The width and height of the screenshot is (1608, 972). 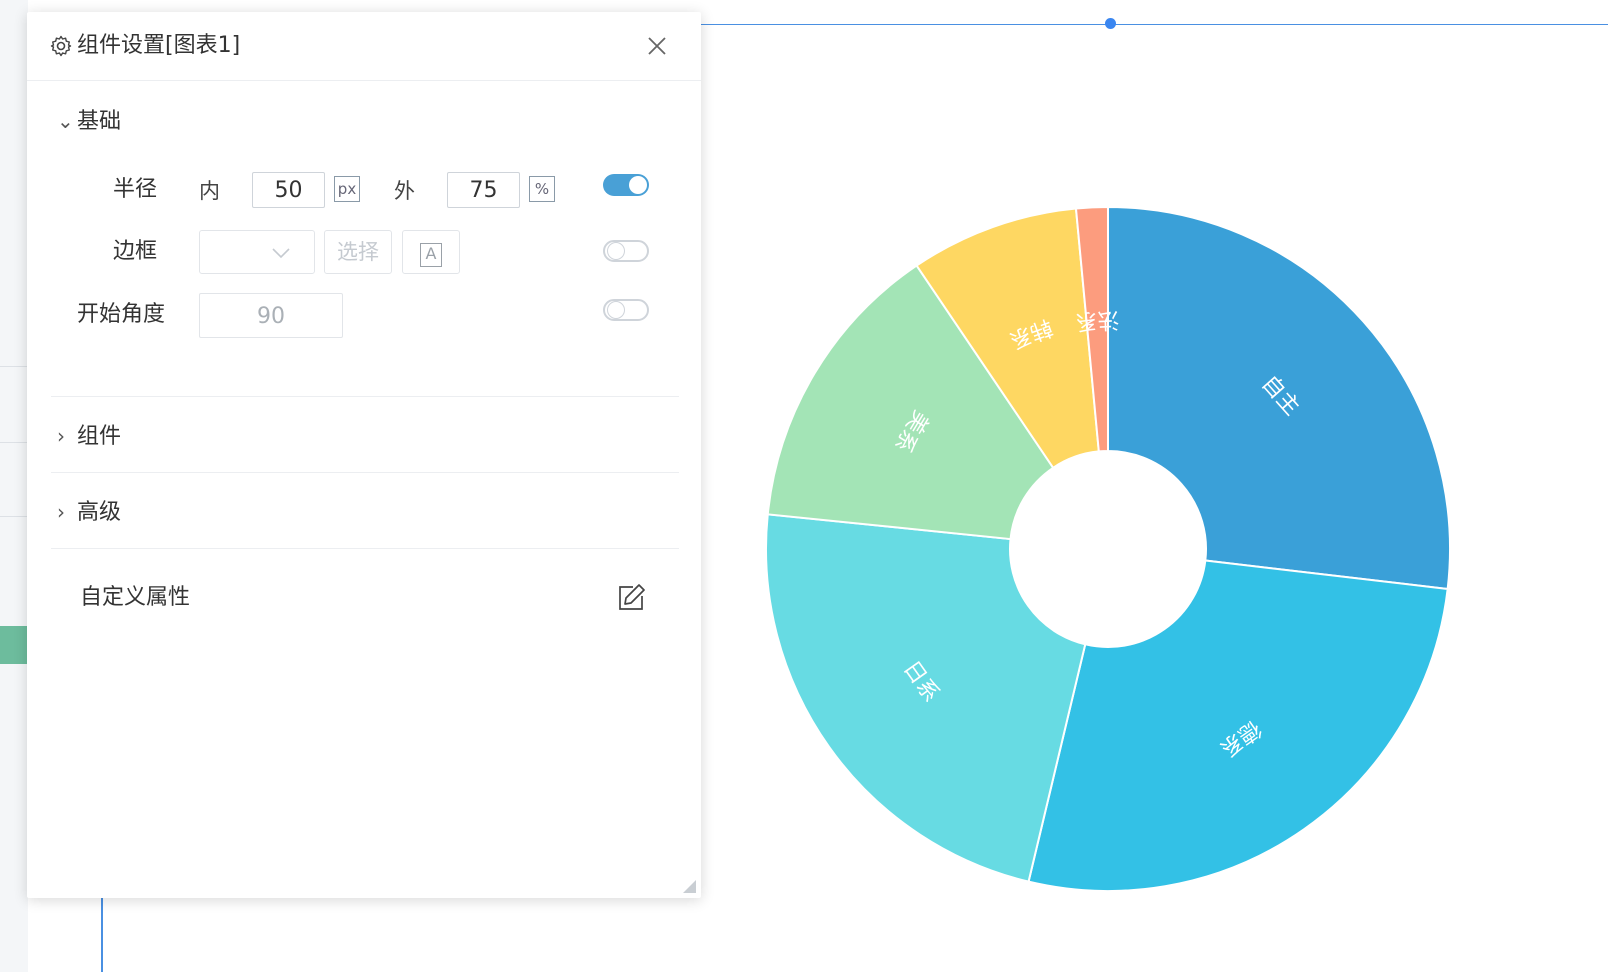 What do you see at coordinates (159, 45) in the screenshot?
I see `panel-title: 组件设置[图表1]` at bounding box center [159, 45].